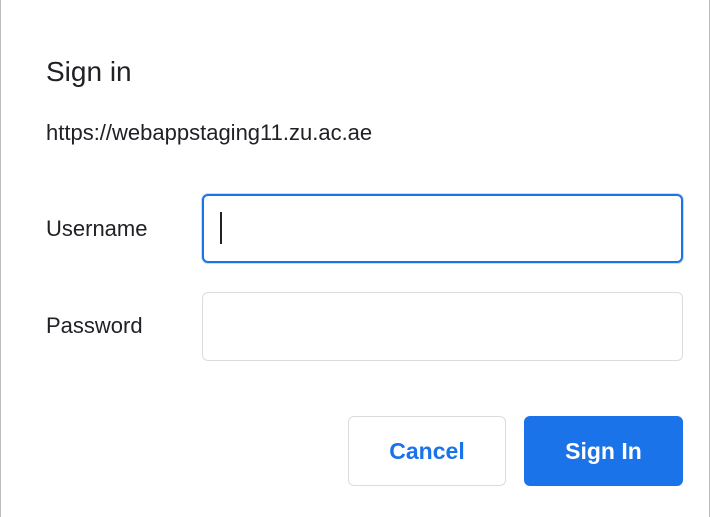 Image resolution: width=710 pixels, height=517 pixels. Describe the element at coordinates (442, 228) in the screenshot. I see `username-input` at that location.